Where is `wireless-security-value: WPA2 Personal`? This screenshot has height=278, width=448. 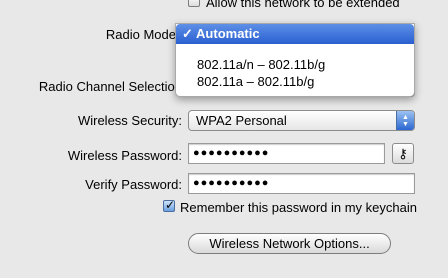
wireless-security-value: WPA2 Personal is located at coordinates (241, 120).